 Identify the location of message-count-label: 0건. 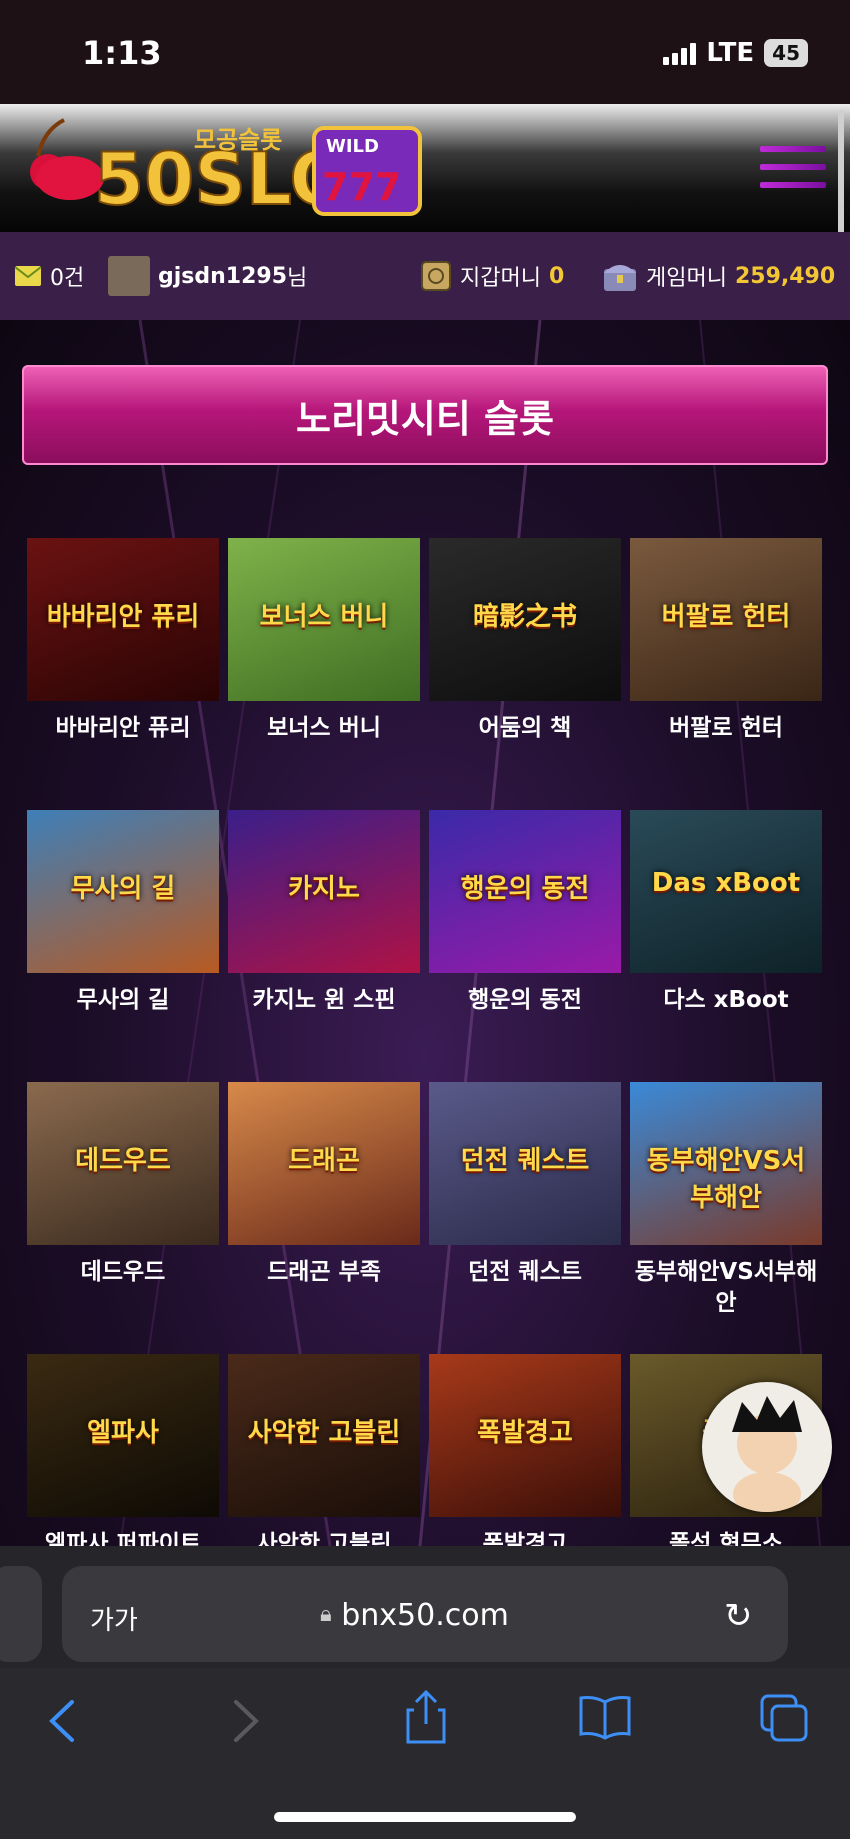
(67, 278).